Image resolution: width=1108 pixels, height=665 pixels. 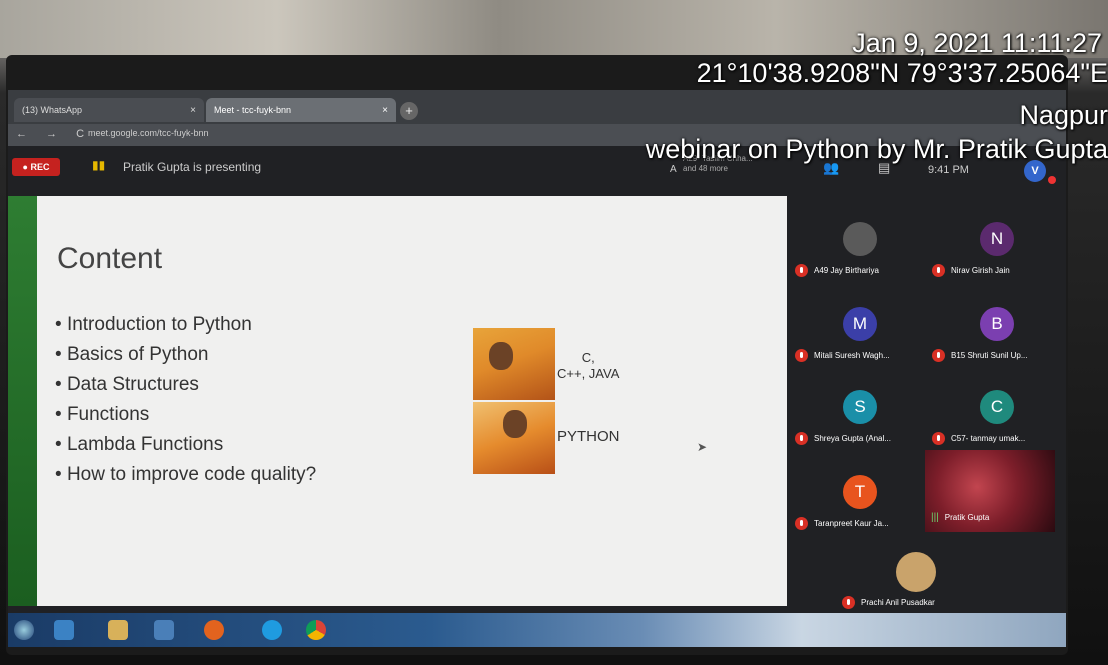 I want to click on presenting-text: Pratik Gupta is presenting, so click(x=192, y=167).